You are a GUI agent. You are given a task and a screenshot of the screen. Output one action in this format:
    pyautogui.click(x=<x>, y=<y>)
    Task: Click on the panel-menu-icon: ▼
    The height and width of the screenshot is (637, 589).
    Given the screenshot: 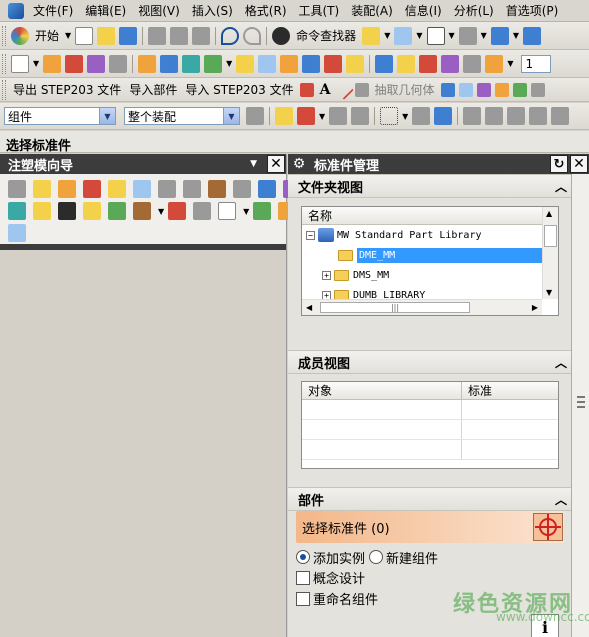 What is the action you would take?
    pyautogui.click(x=253, y=164)
    